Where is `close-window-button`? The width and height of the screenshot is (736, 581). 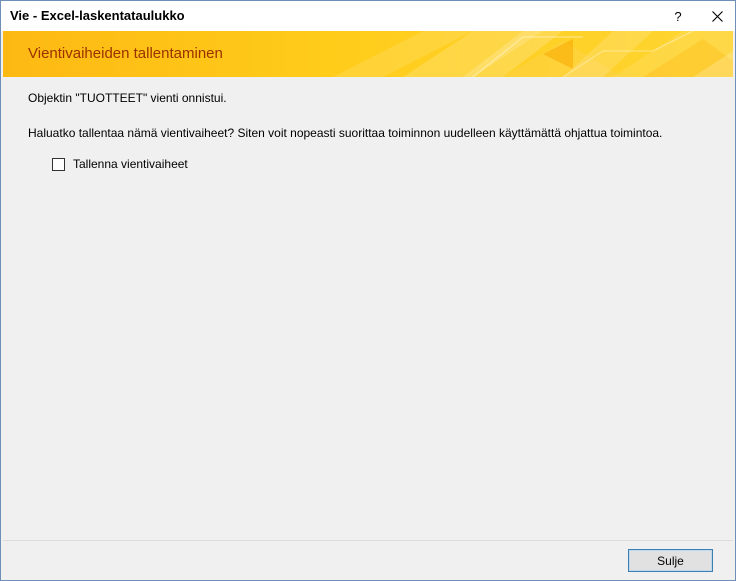
close-window-button is located at coordinates (717, 16).